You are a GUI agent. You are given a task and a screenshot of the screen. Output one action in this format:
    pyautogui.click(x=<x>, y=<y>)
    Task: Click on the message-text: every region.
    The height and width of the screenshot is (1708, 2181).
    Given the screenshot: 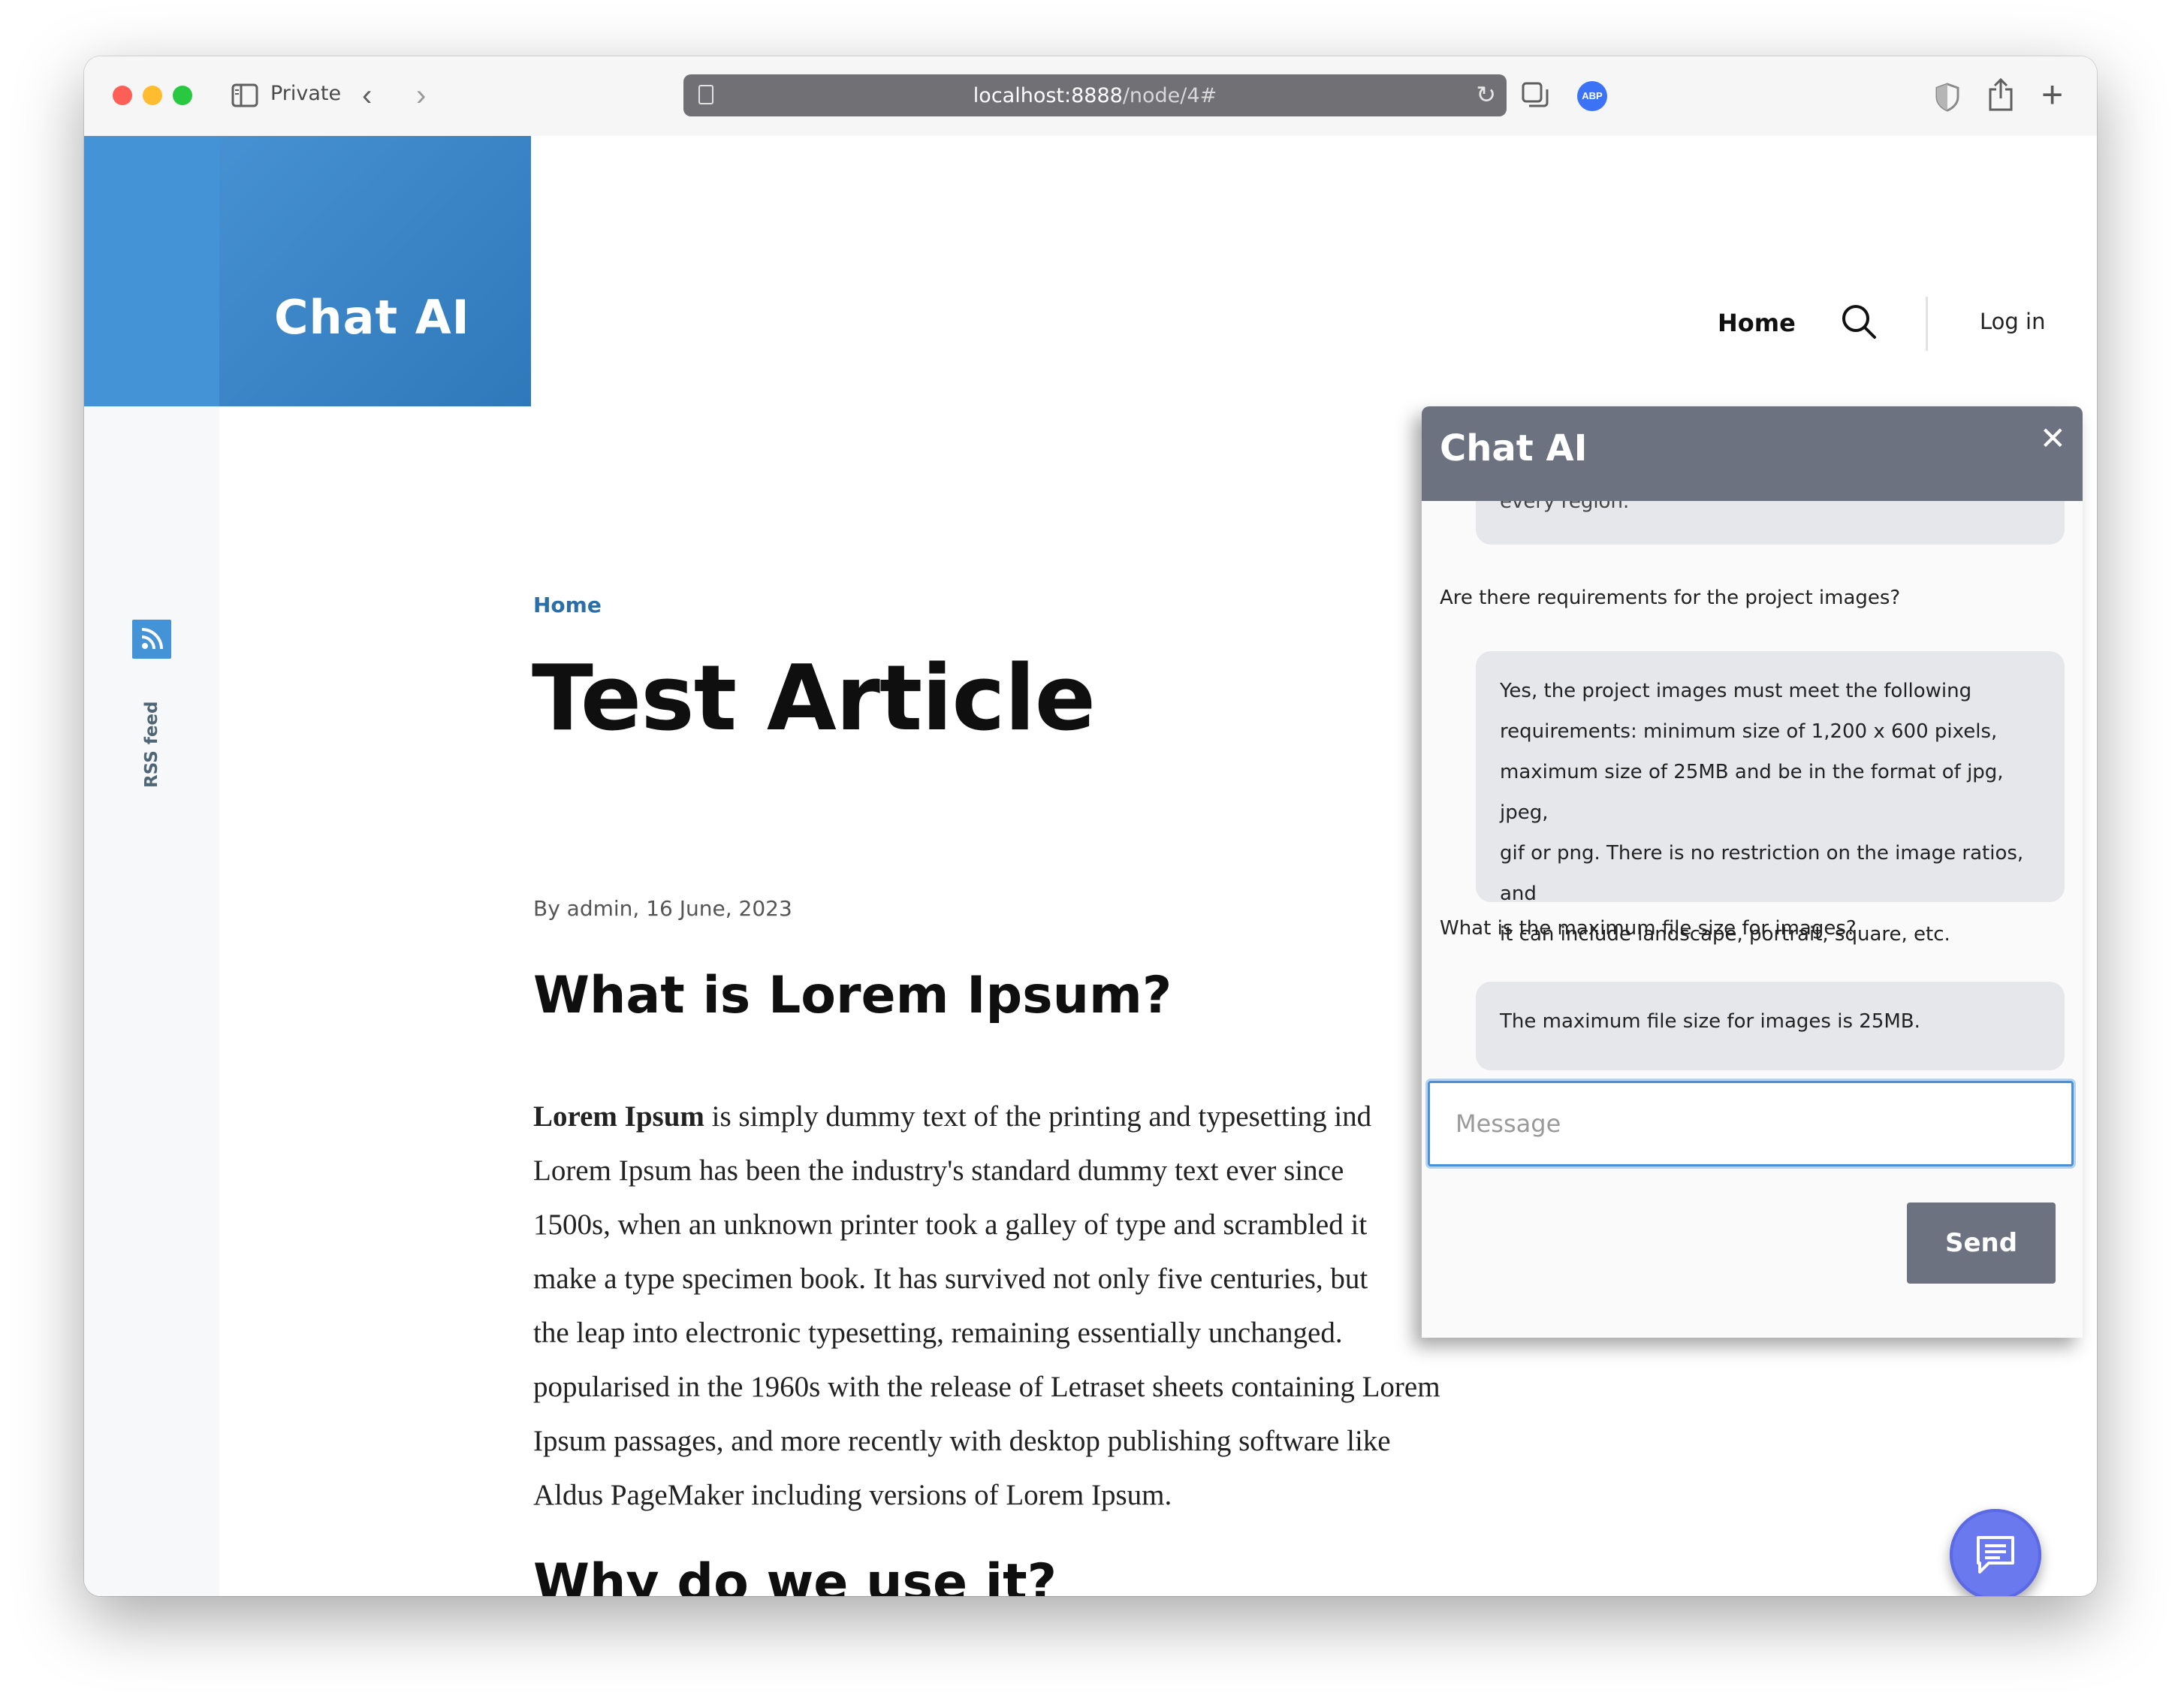 What is the action you would take?
    pyautogui.click(x=1565, y=507)
    